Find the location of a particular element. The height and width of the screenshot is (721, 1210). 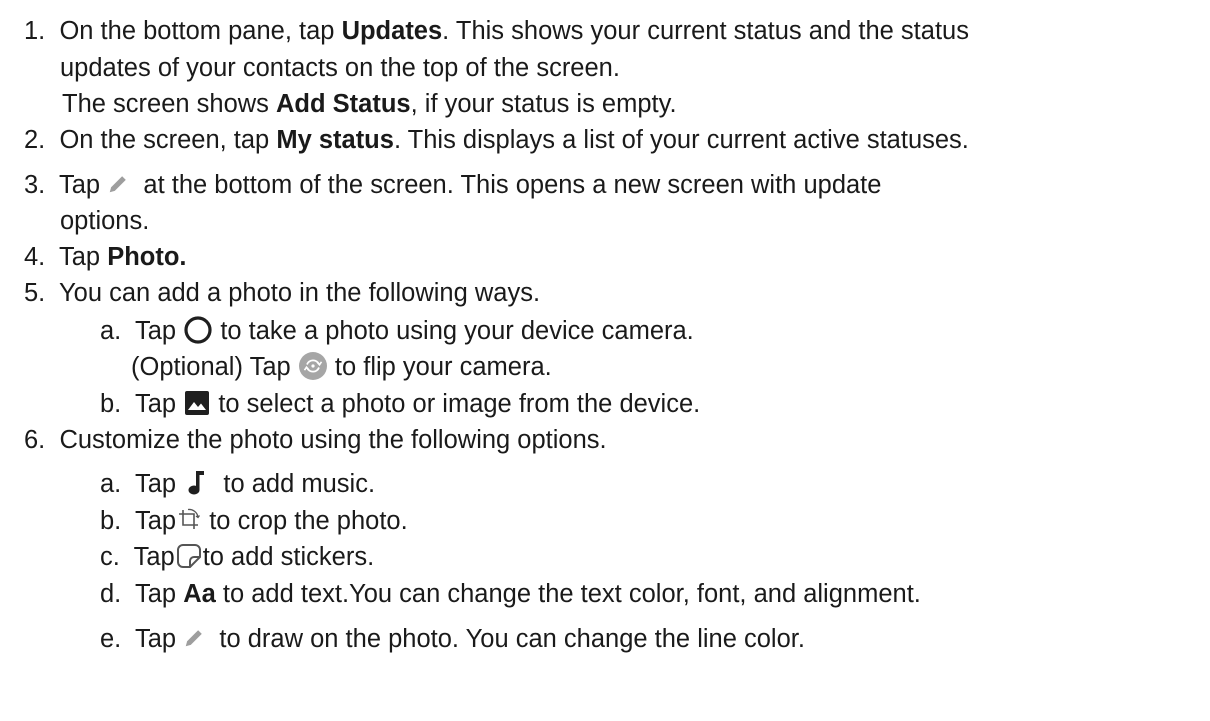

step-text: to add music. is located at coordinates (299, 484).